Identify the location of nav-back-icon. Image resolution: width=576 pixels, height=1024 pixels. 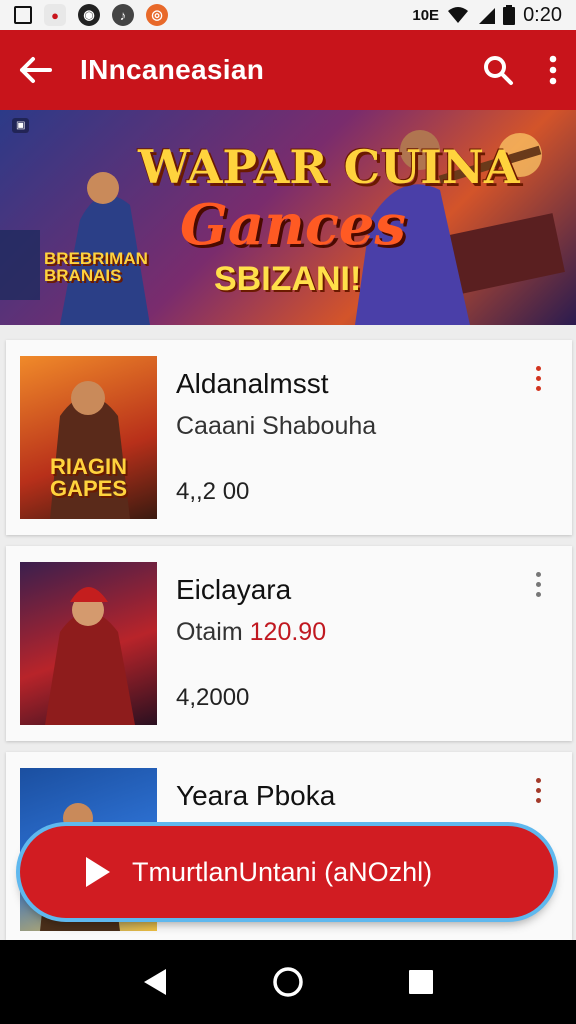
(155, 982).